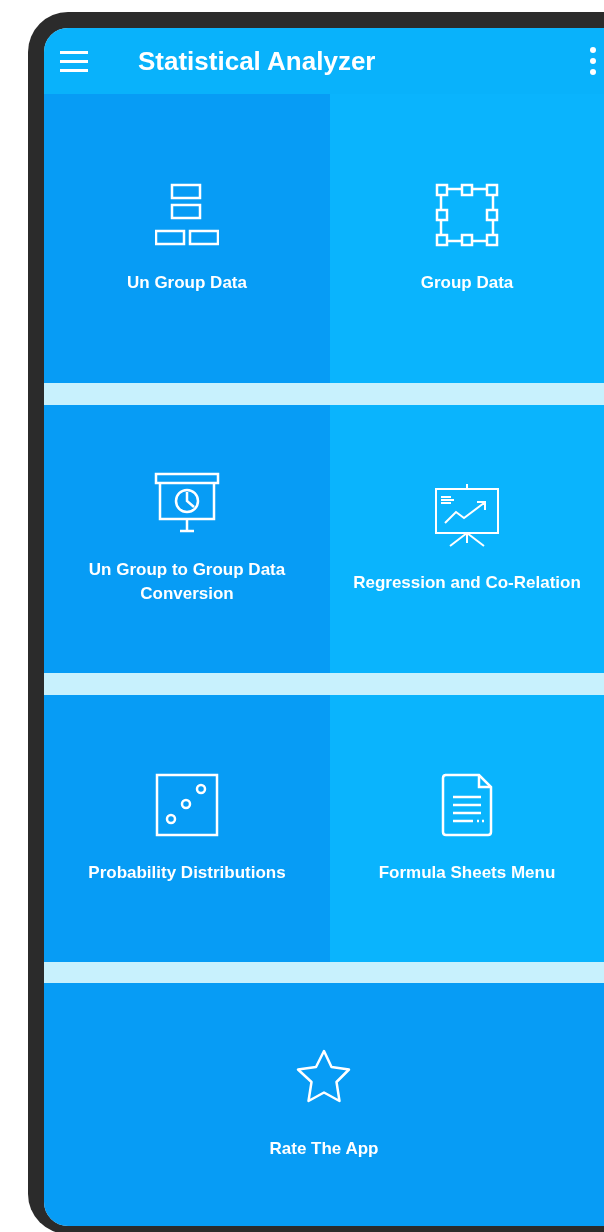 The height and width of the screenshot is (1232, 604). I want to click on stacked-blocks-icon, so click(187, 214).